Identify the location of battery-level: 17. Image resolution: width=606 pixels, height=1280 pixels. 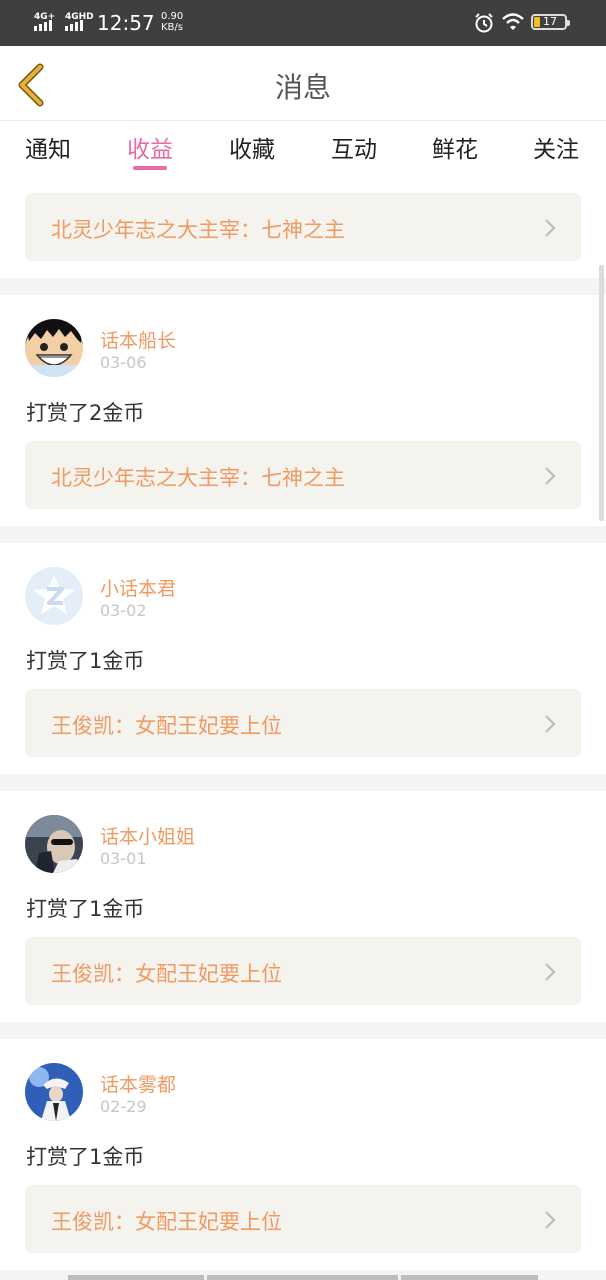
(550, 21).